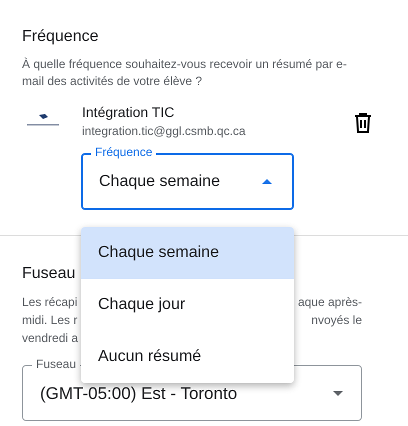 The width and height of the screenshot is (408, 426). What do you see at coordinates (160, 182) in the screenshot?
I see `select-value: Chaque semaine` at bounding box center [160, 182].